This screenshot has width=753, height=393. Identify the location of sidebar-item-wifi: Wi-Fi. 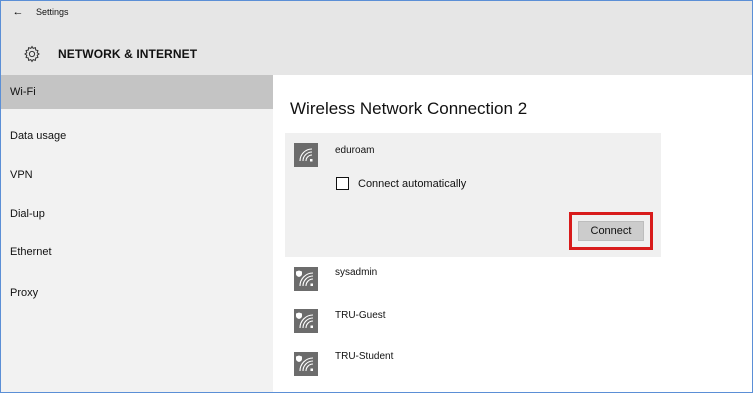
(137, 92).